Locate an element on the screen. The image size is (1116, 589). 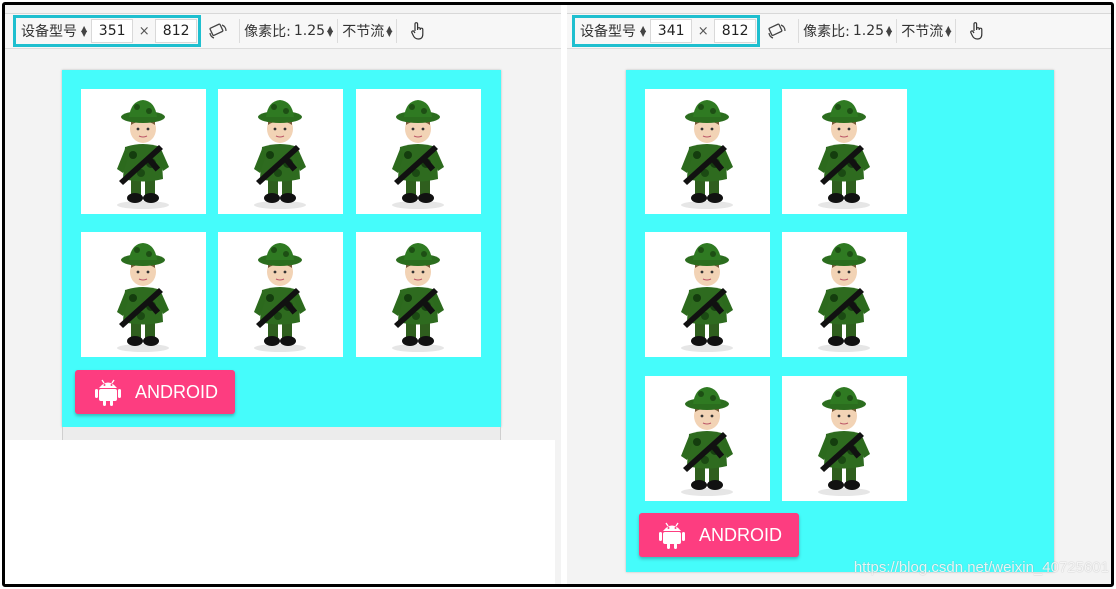
left-times-sign: × is located at coordinates (144, 31).